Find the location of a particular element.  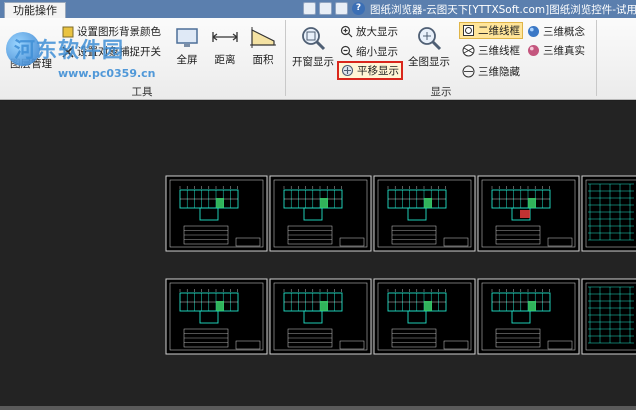

watermark-brand: 河东软件园 is located at coordinates (69, 50).